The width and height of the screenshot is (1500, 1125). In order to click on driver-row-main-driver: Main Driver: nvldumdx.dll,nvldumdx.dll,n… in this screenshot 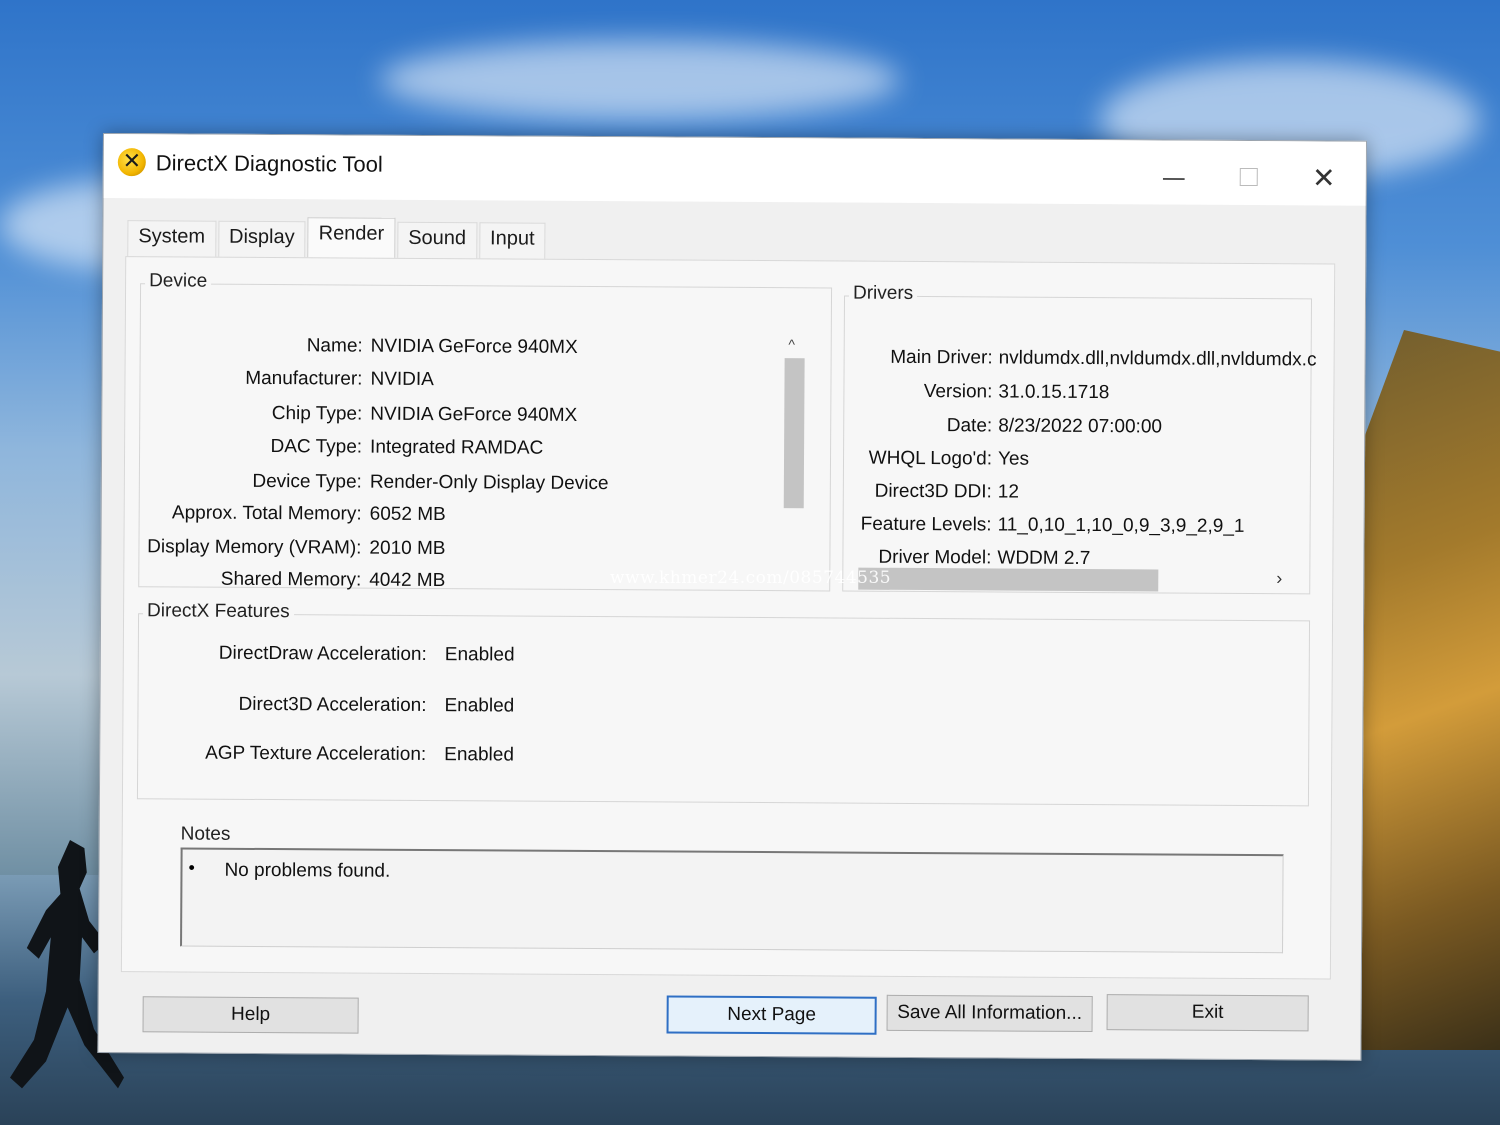, I will do `click(1080, 360)`.